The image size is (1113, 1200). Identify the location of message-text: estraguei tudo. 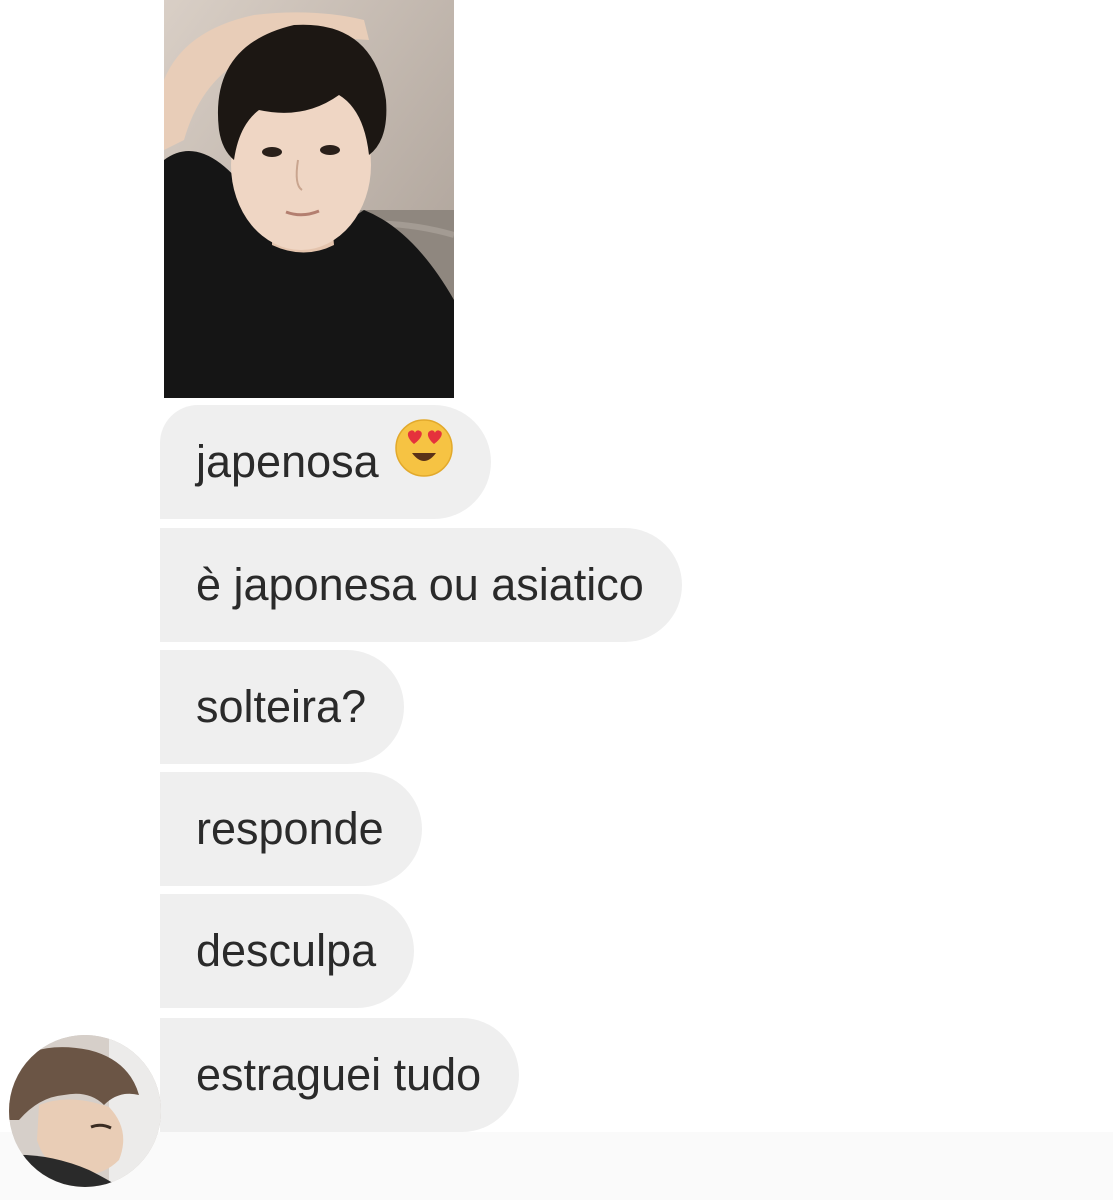
(339, 1074).